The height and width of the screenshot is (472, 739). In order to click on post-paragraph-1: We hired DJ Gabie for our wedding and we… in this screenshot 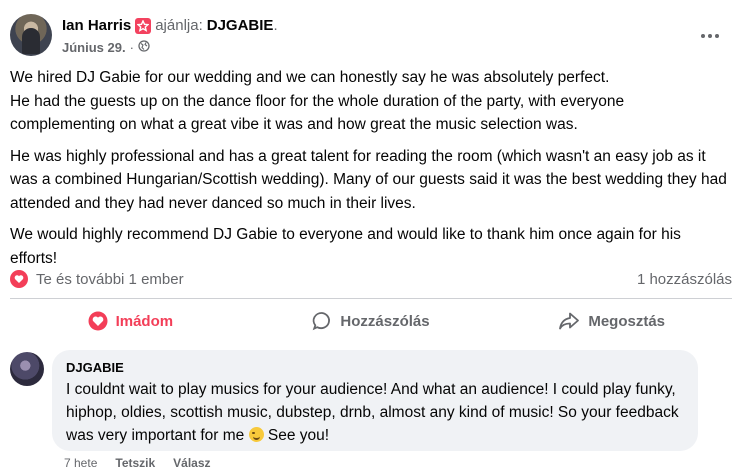, I will do `click(317, 101)`.